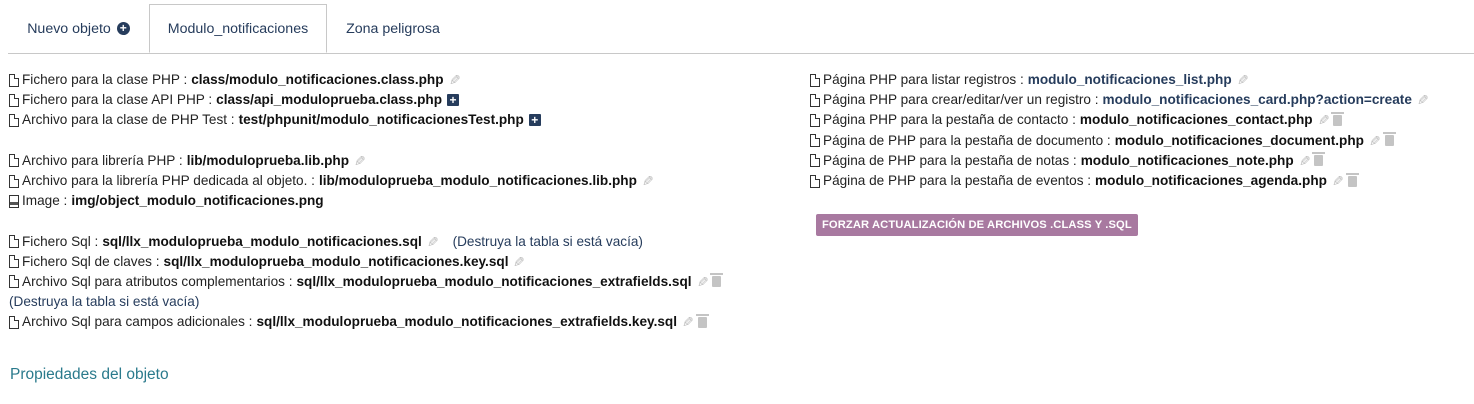 This screenshot has width=1474, height=404. What do you see at coordinates (197, 201) in the screenshot?
I see `file-path: img/object_modulo_notificaciones.png` at bounding box center [197, 201].